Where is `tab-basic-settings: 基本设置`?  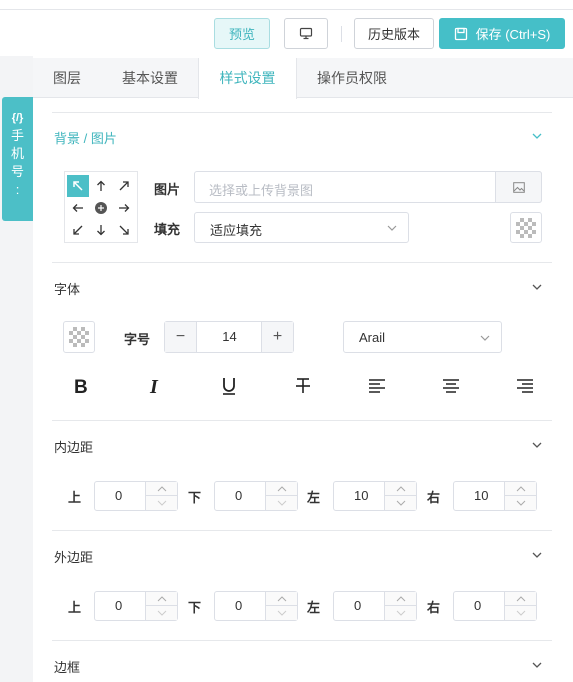
tab-basic-settings: 基本设置 is located at coordinates (150, 78).